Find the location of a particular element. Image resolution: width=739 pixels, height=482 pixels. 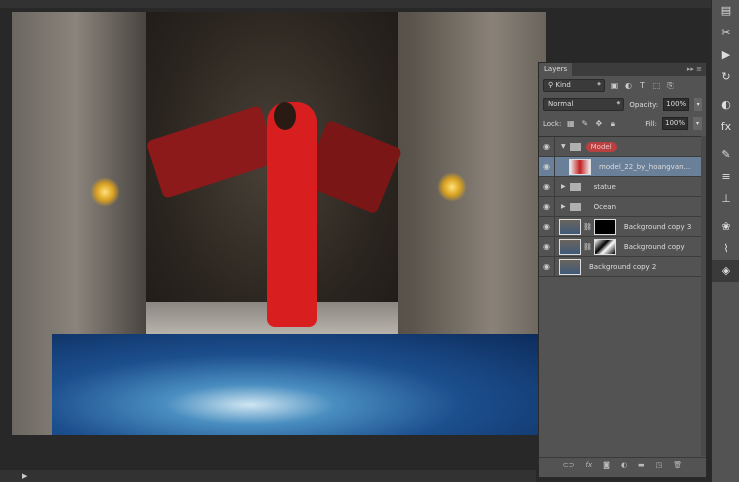

blend-row: Normal Opacity: 100% ▾ is located at coordinates (622, 104).